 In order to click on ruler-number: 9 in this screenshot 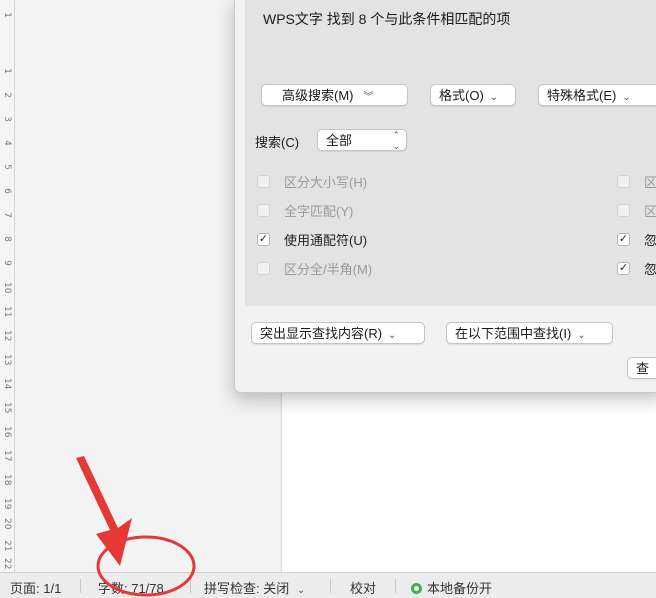, I will do `click(7, 263)`.